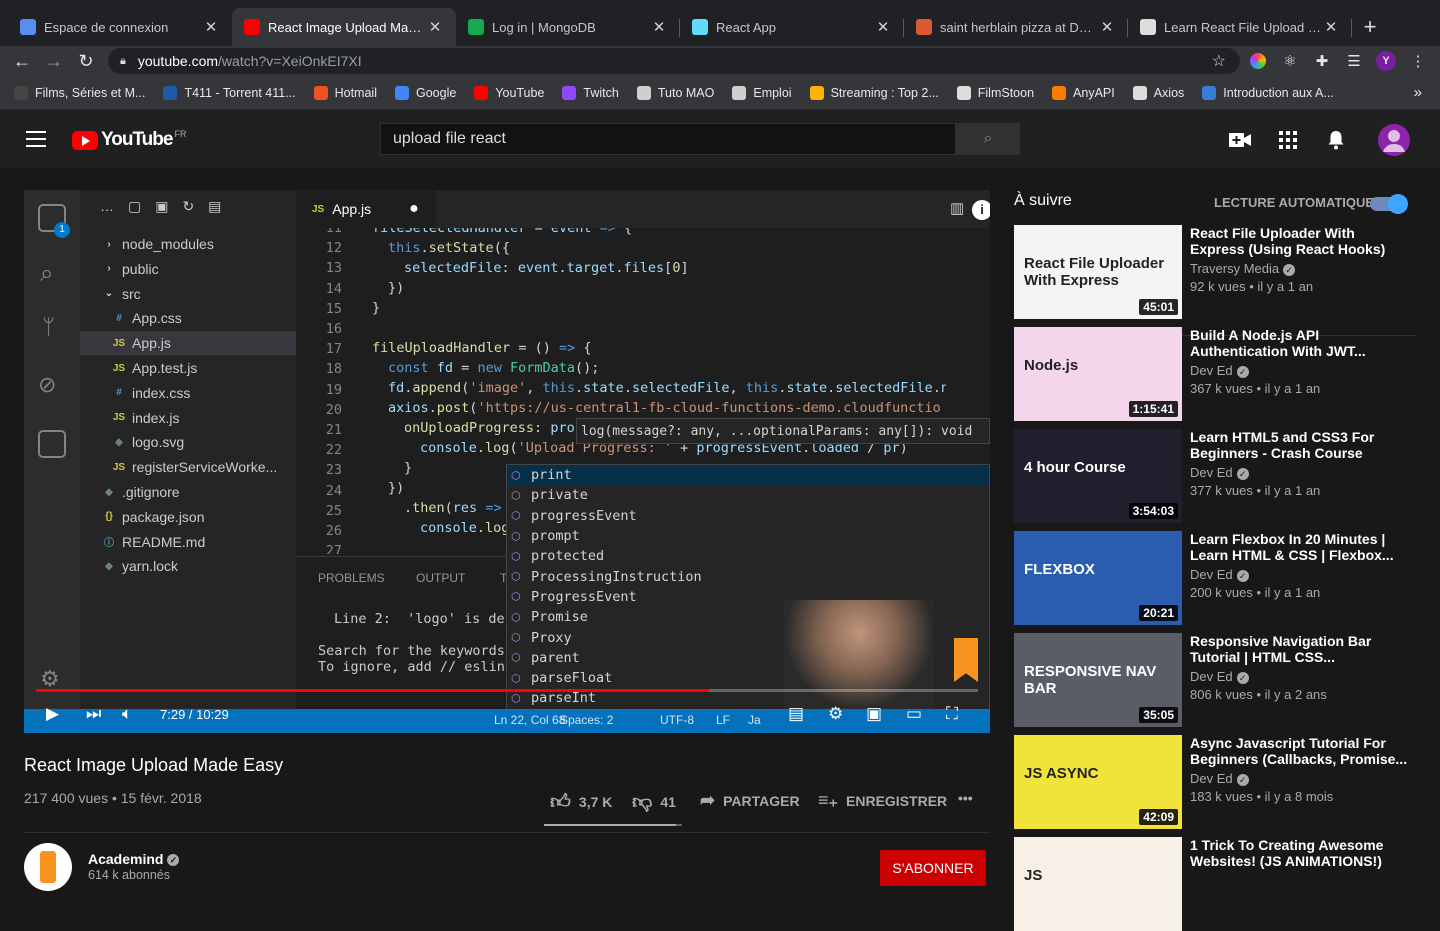 The width and height of the screenshot is (1440, 931). Describe the element at coordinates (47, 384) in the screenshot. I see `debug-icon: ⊘` at that location.